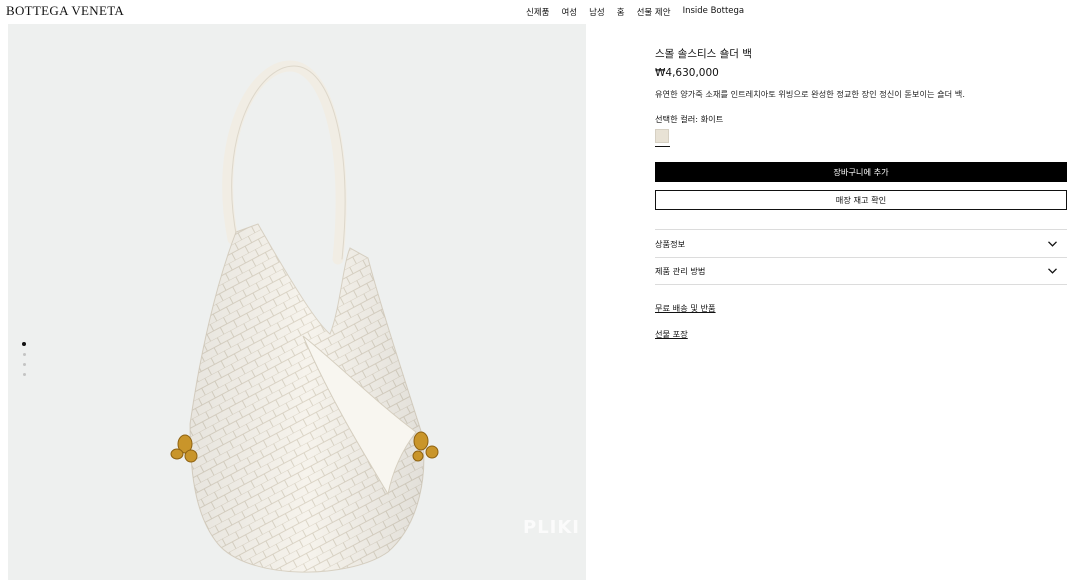 The width and height of the screenshot is (1080, 580). Describe the element at coordinates (635, 12) in the screenshot. I see `main-nav: 신제품 여성 남성 홈 선물 제안 Inside Bottega` at that location.